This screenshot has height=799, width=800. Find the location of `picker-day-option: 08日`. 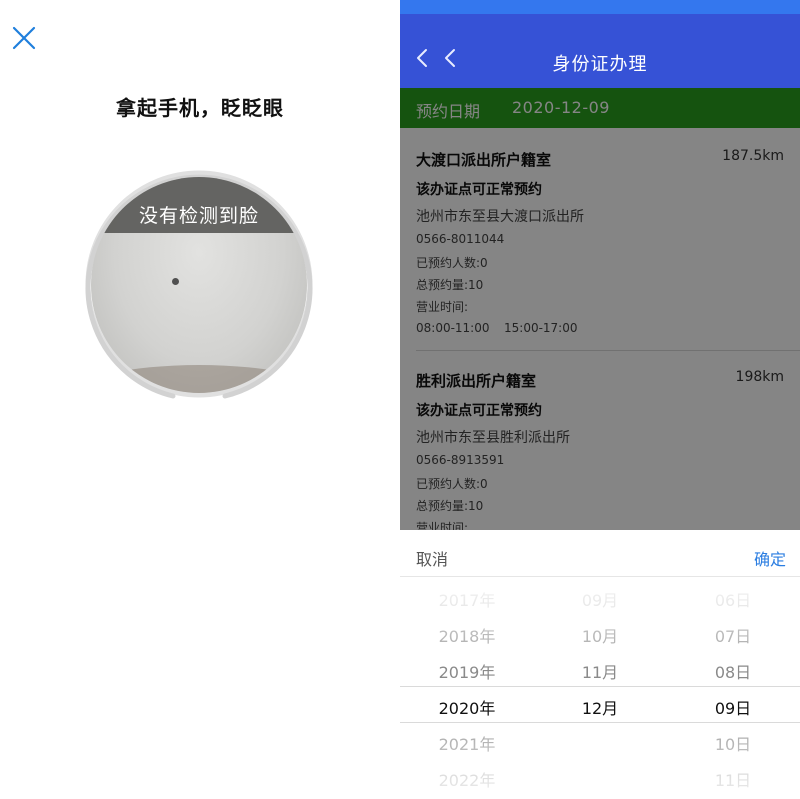

picker-day-option: 08日 is located at coordinates (733, 671).